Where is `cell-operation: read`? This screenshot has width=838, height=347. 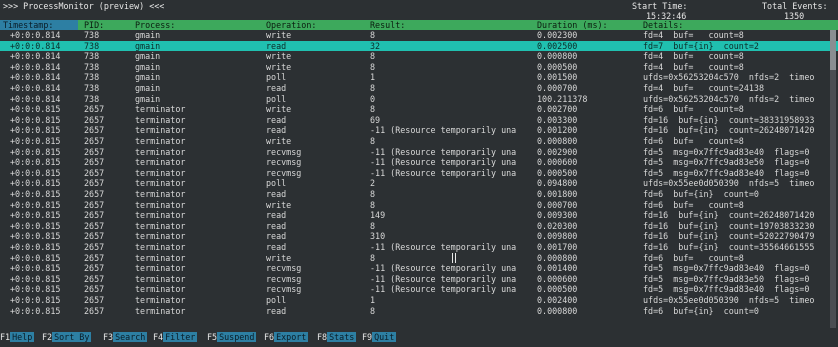
cell-operation: read is located at coordinates (276, 130).